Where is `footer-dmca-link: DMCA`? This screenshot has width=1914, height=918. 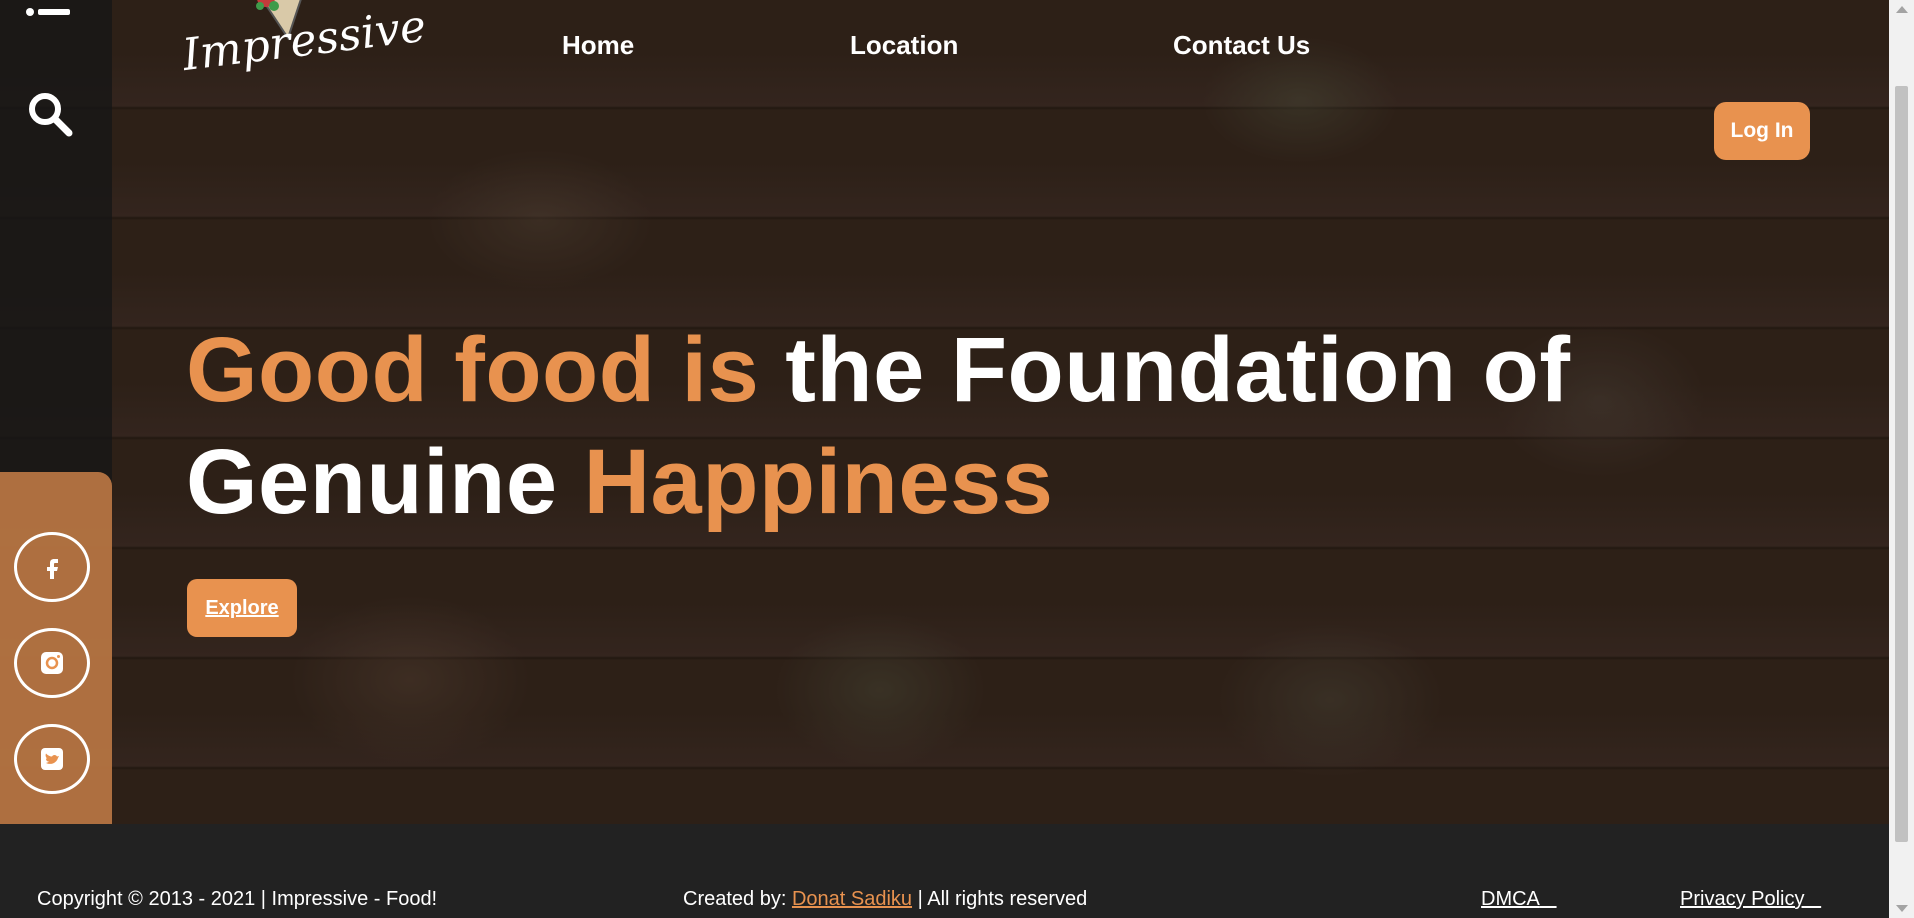 footer-dmca-link: DMCA is located at coordinates (1519, 899).